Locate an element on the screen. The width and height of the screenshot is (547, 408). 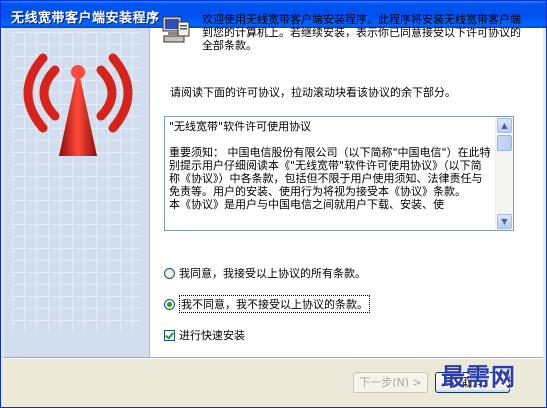
agree-radio is located at coordinates (169, 273).